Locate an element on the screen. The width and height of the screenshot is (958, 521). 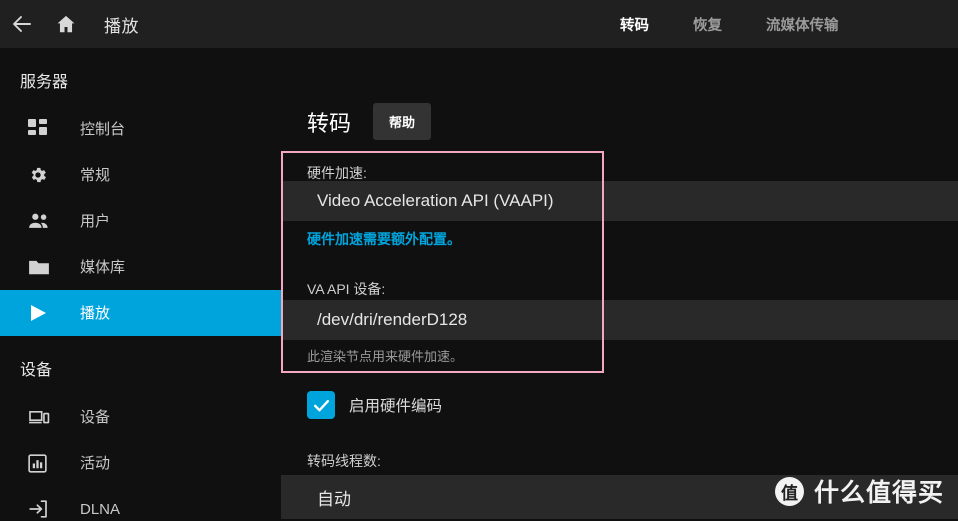
sidebar-item-label: 活动 is located at coordinates (95, 463).